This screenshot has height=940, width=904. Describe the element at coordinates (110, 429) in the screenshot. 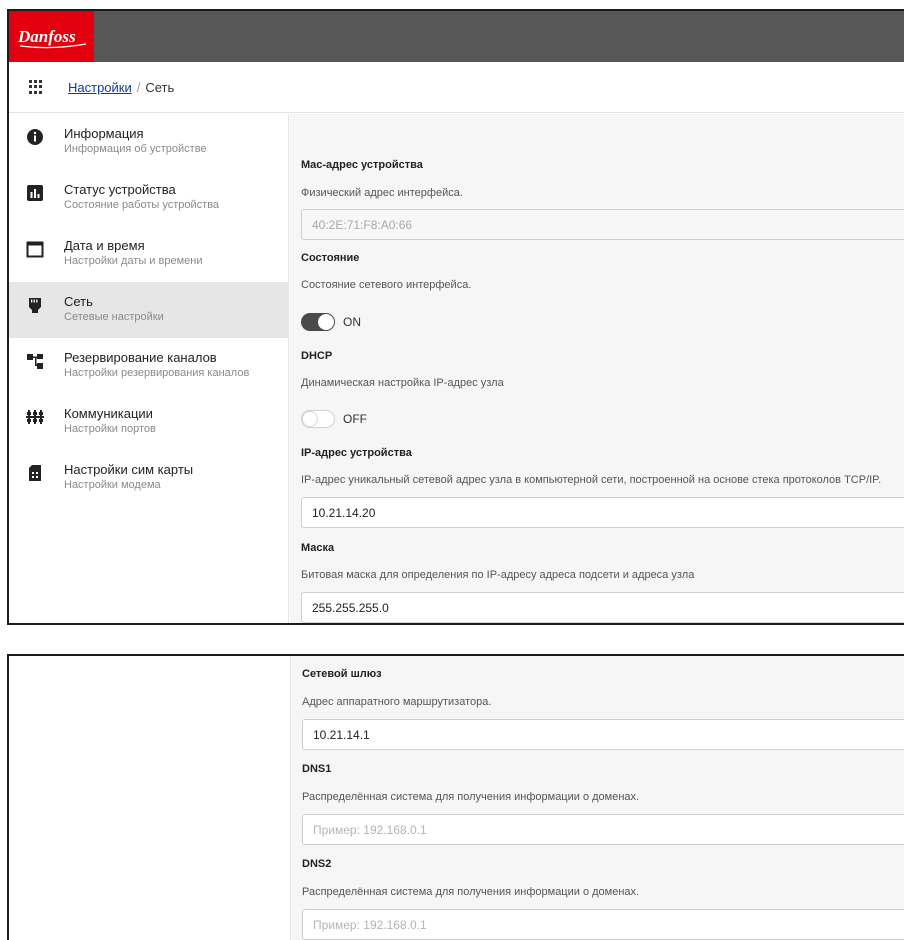

I see `sidebar-item-subtitle: Настройки портов` at that location.